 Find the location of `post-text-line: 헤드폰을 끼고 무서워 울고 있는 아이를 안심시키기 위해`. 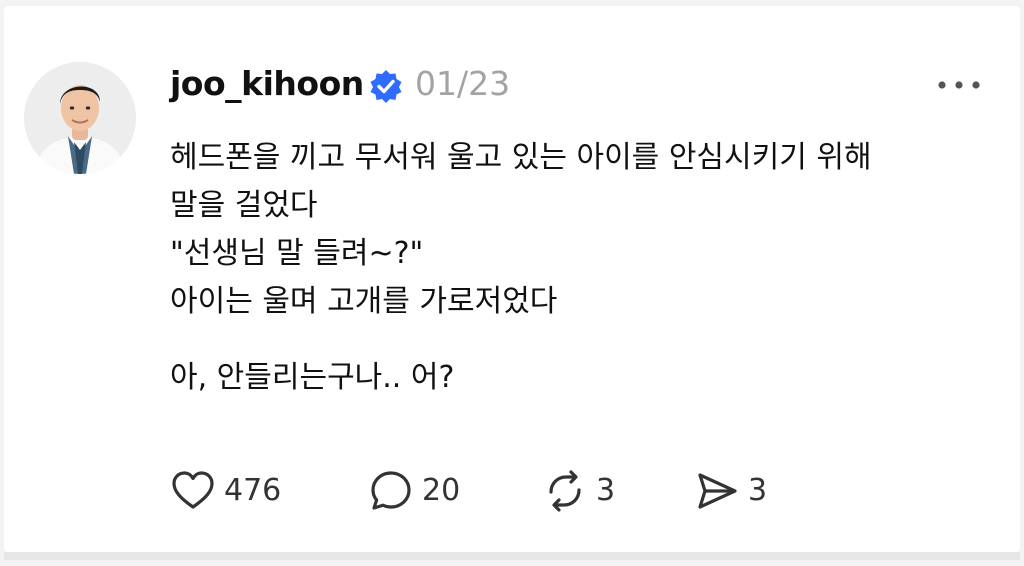

post-text-line: 헤드폰을 끼고 무서워 울고 있는 아이를 안심시키기 위해 is located at coordinates (521, 157).